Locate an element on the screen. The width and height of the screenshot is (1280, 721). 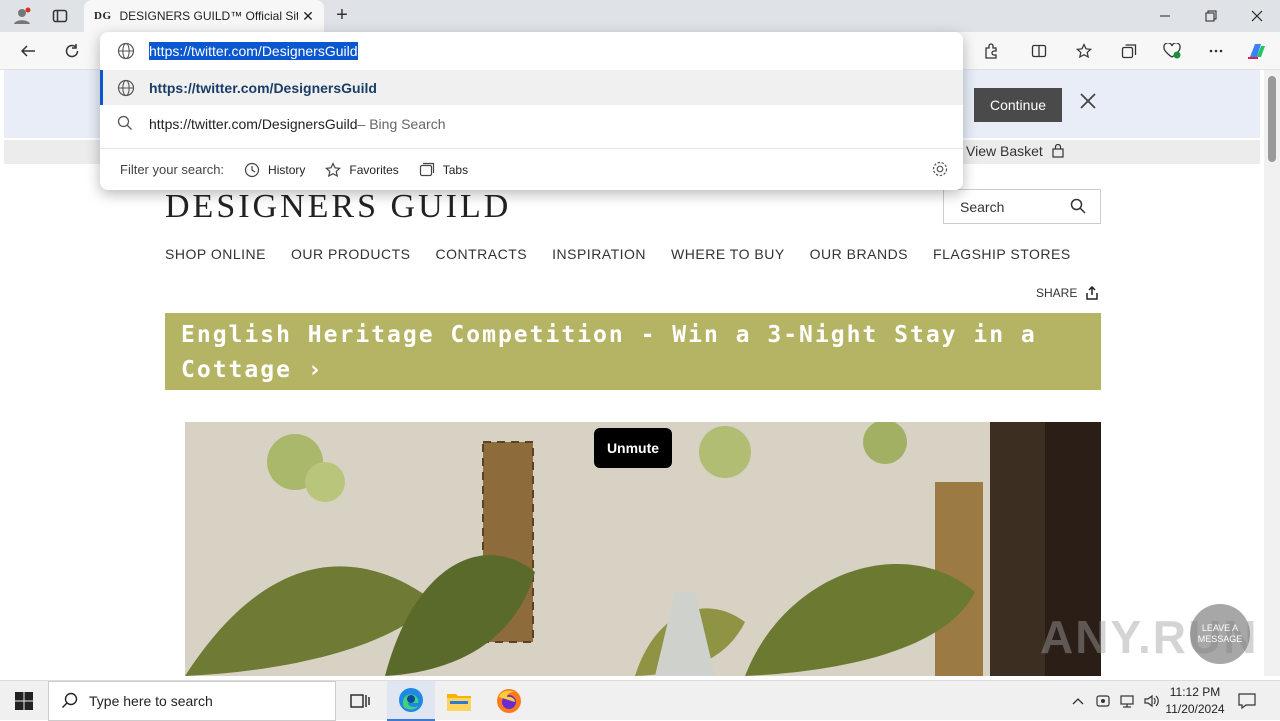
firefox-icon is located at coordinates (509, 701).